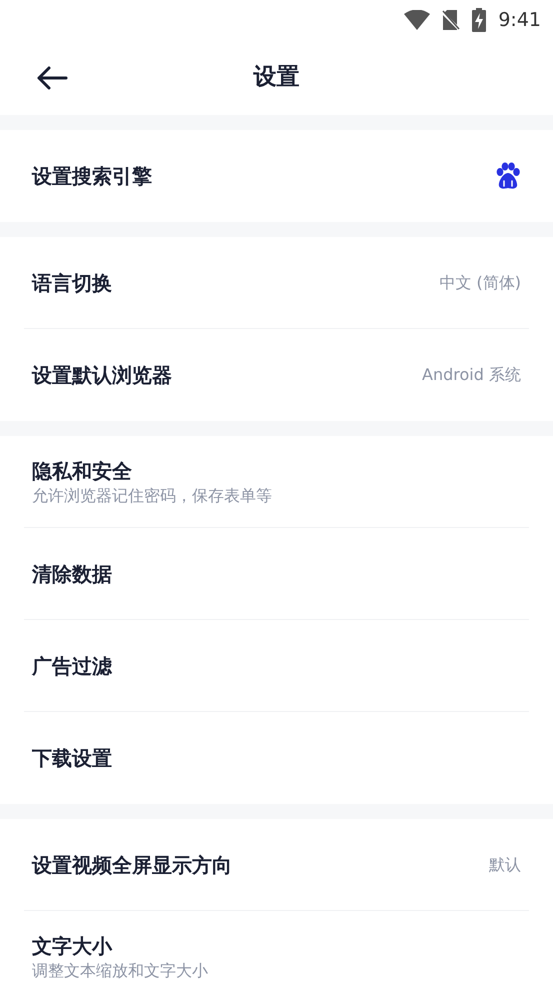 Image resolution: width=553 pixels, height=983 pixels. What do you see at coordinates (120, 971) in the screenshot?
I see `item-subtitle: 调整文本缩放和文字大小` at bounding box center [120, 971].